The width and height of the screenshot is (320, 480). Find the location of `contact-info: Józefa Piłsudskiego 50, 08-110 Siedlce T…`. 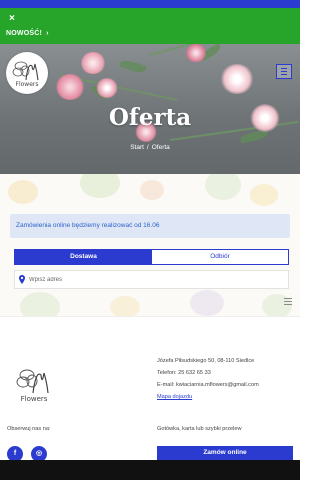

contact-info: Józefa Piłsudskiego 50, 08-110 Siedlce T… is located at coordinates (208, 379).